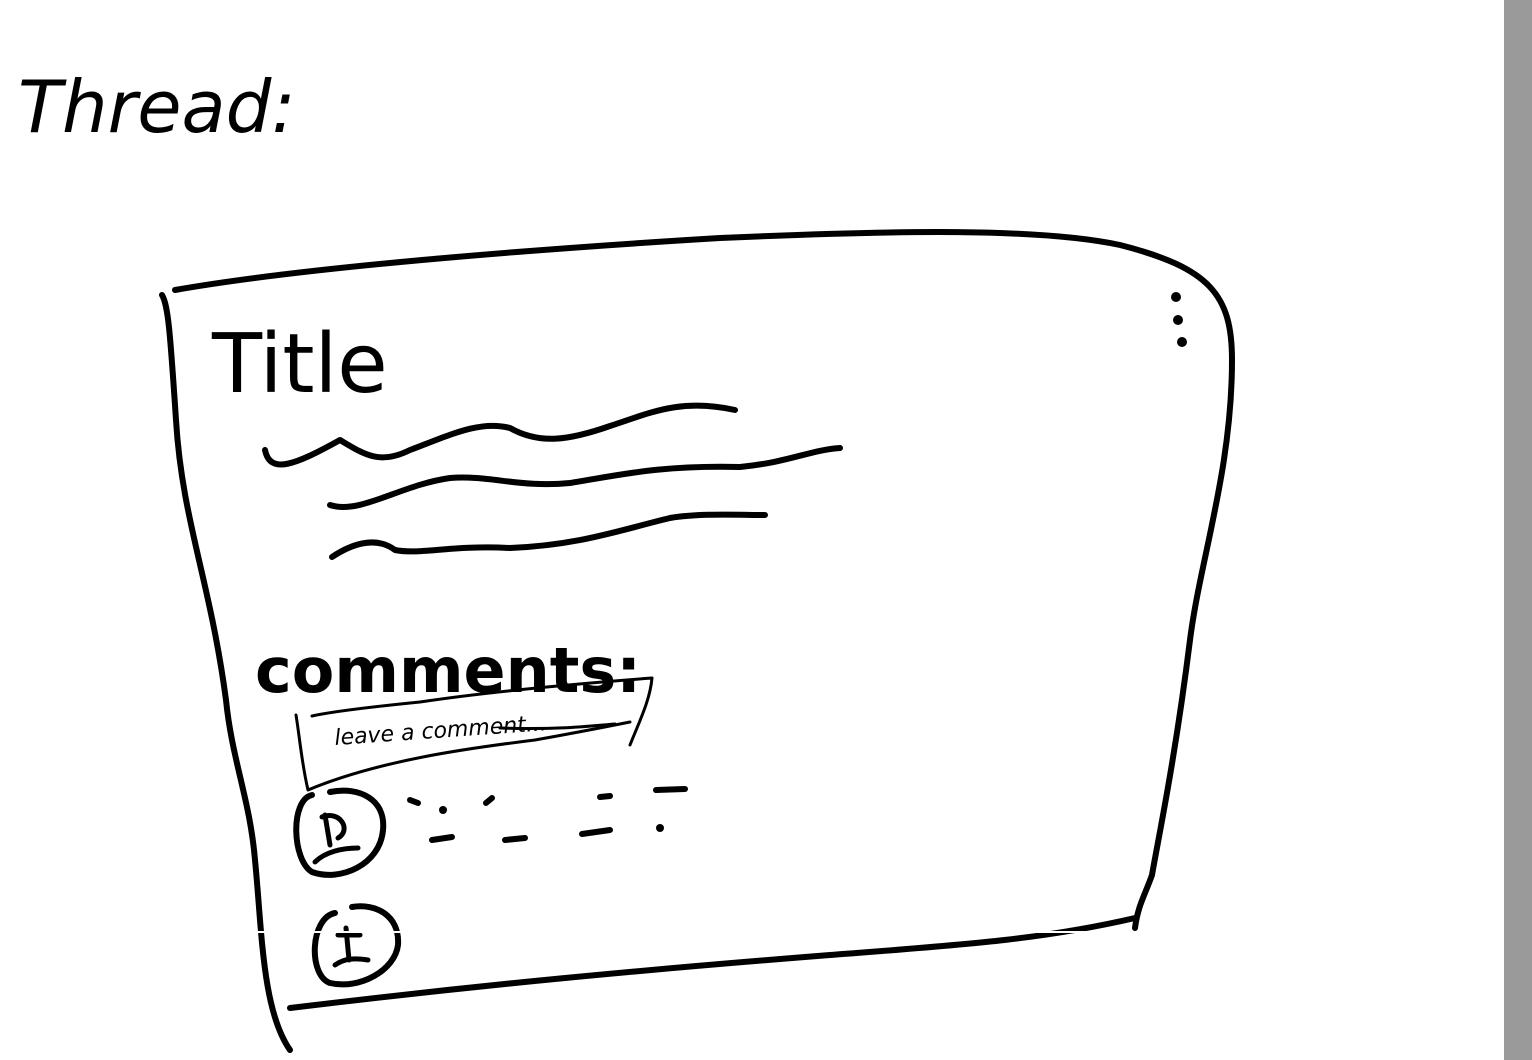 This screenshot has height=1060, width=1532. Describe the element at coordinates (547, 814) in the screenshot. I see `comment-text` at that location.